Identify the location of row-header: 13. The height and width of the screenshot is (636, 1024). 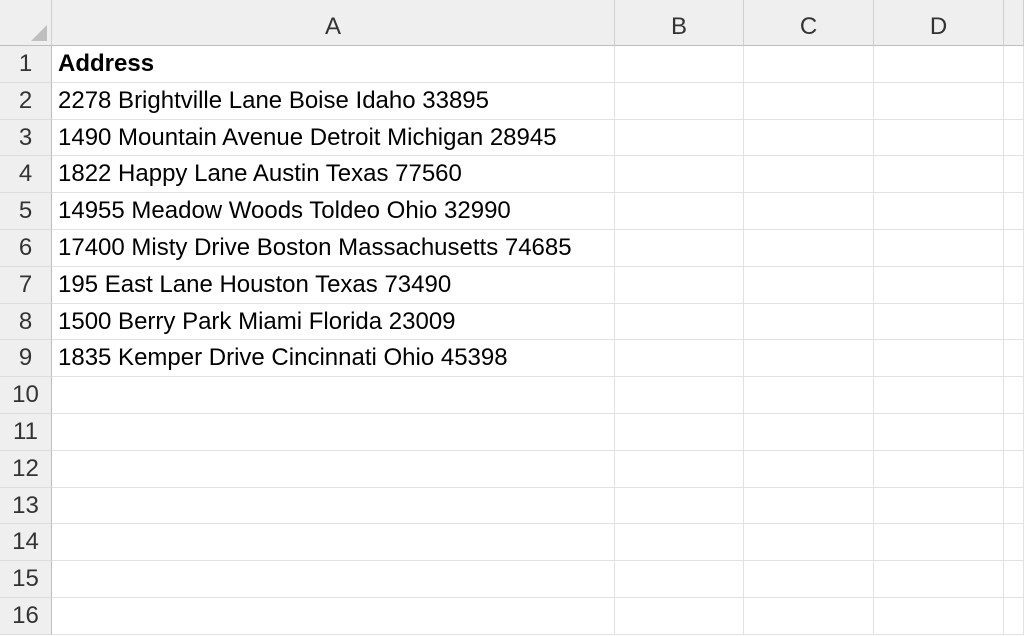
(26, 506).